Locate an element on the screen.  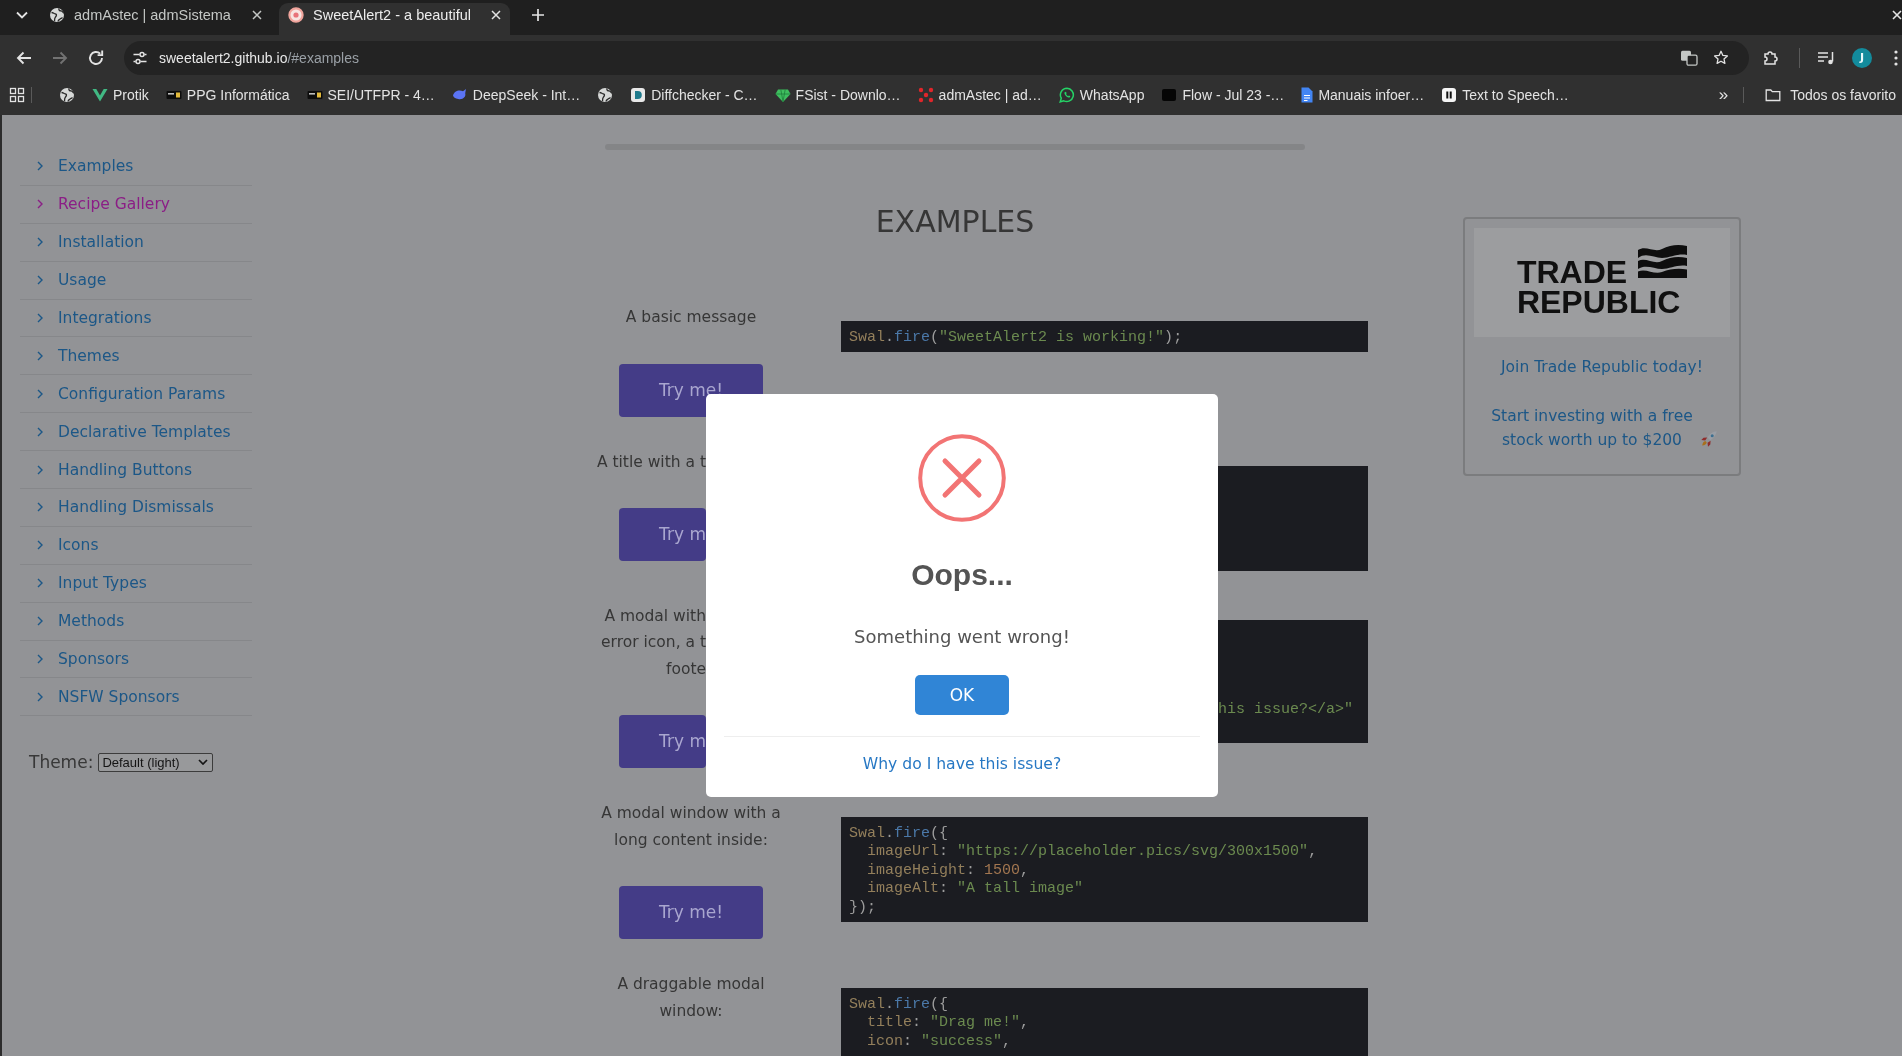
example-description: foote is located at coordinates (685, 669).